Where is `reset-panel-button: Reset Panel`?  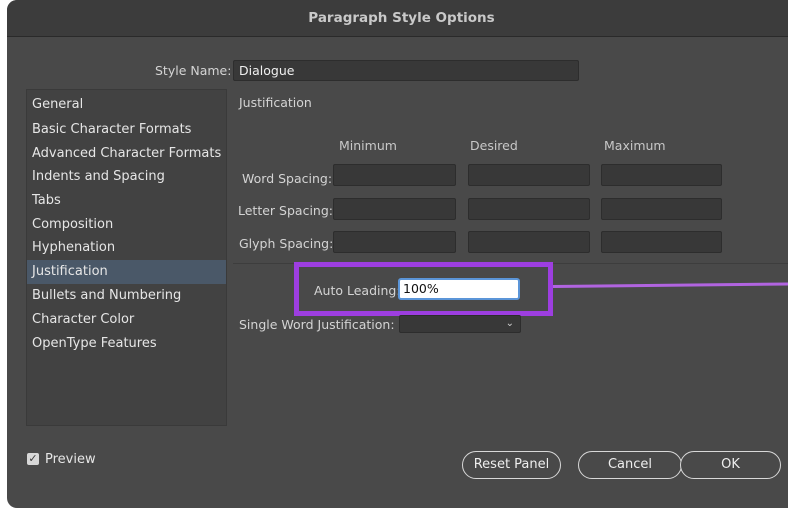 reset-panel-button: Reset Panel is located at coordinates (511, 465).